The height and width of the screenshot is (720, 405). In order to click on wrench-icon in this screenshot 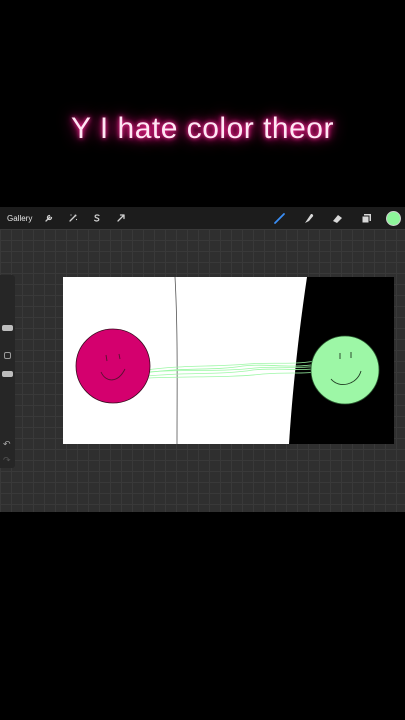, I will do `click(49, 218)`.